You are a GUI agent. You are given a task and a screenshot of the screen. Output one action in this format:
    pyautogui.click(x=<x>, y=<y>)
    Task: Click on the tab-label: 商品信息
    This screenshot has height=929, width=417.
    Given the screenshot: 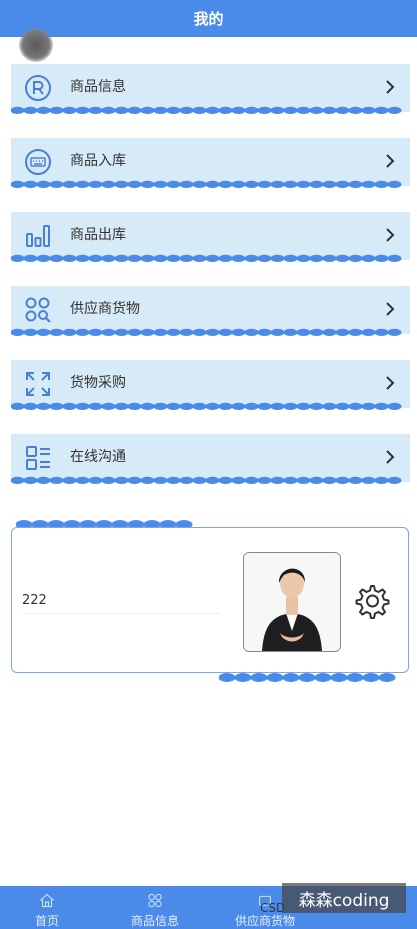 What is the action you would take?
    pyautogui.click(x=154, y=921)
    